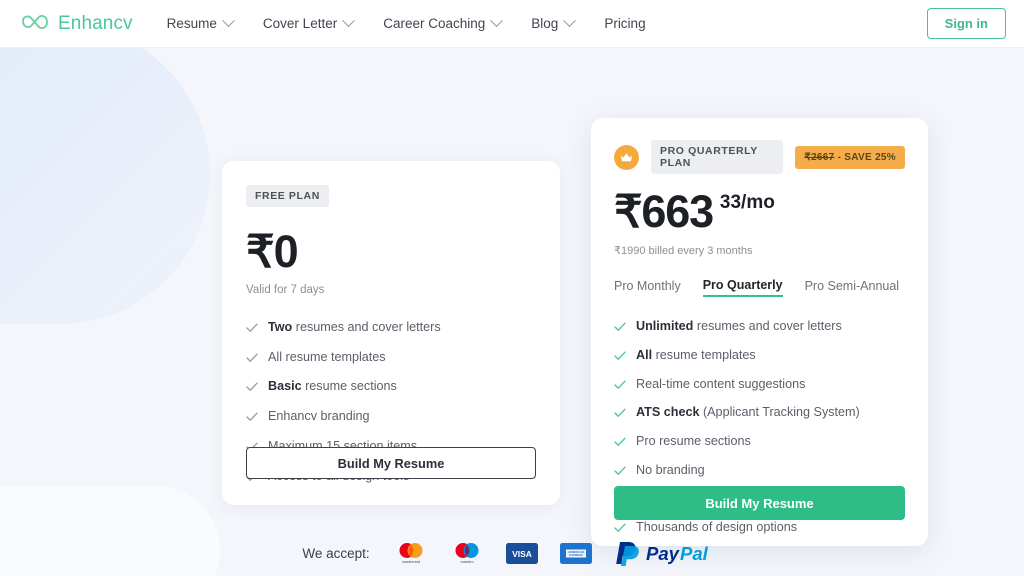 The width and height of the screenshot is (1024, 576). I want to click on paypal-logo: Pay Pal, so click(668, 553).